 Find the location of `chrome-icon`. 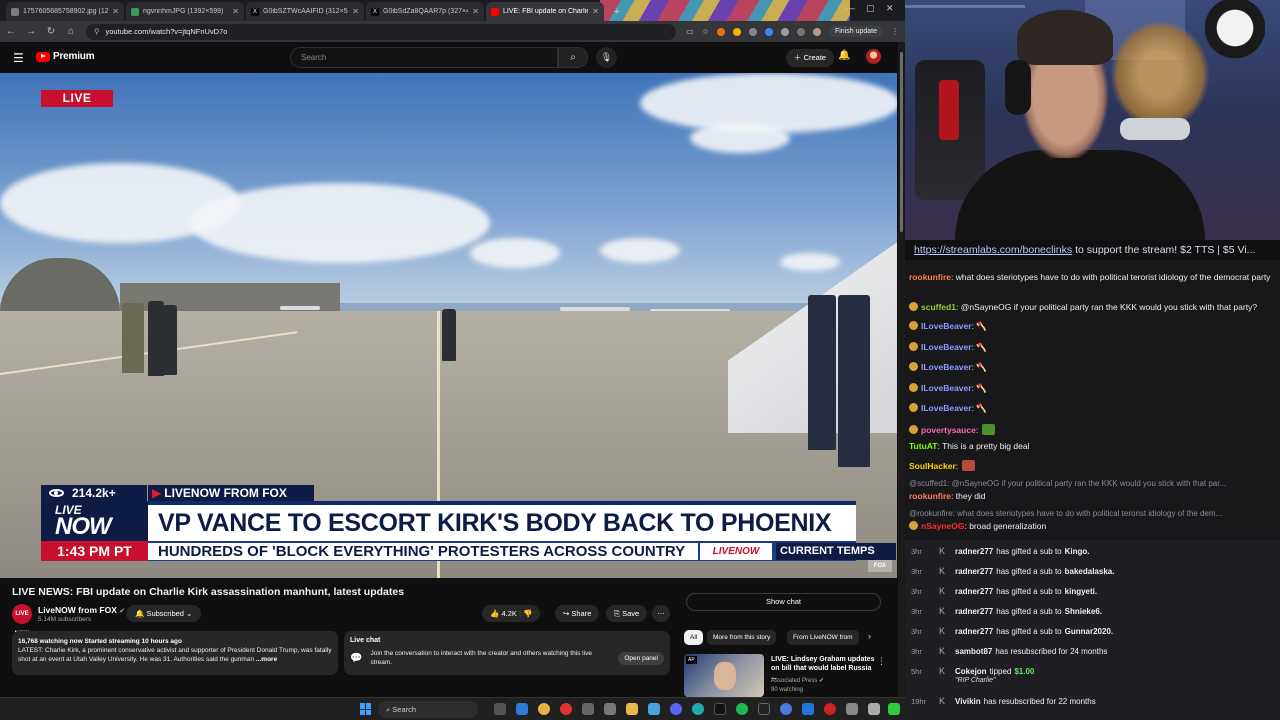

chrome-icon is located at coordinates (544, 709).